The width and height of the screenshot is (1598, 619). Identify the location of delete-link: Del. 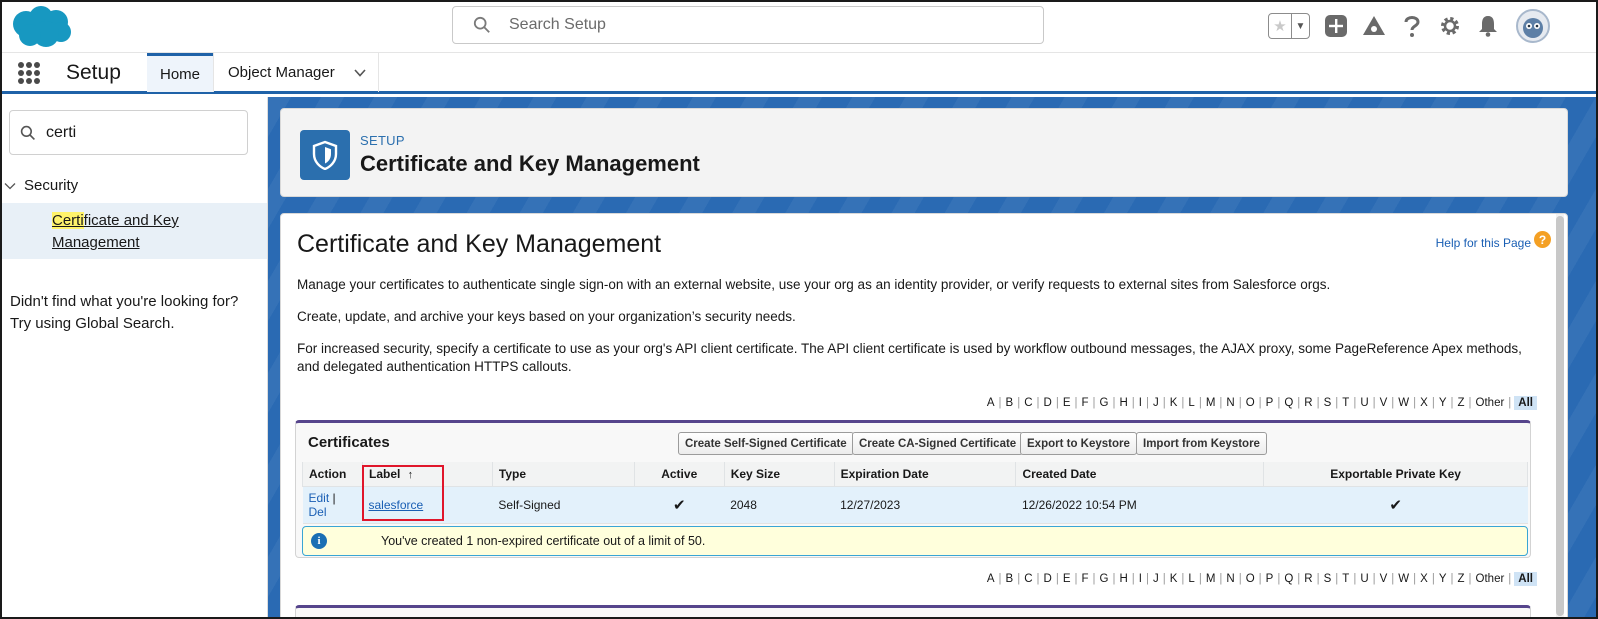
(318, 512).